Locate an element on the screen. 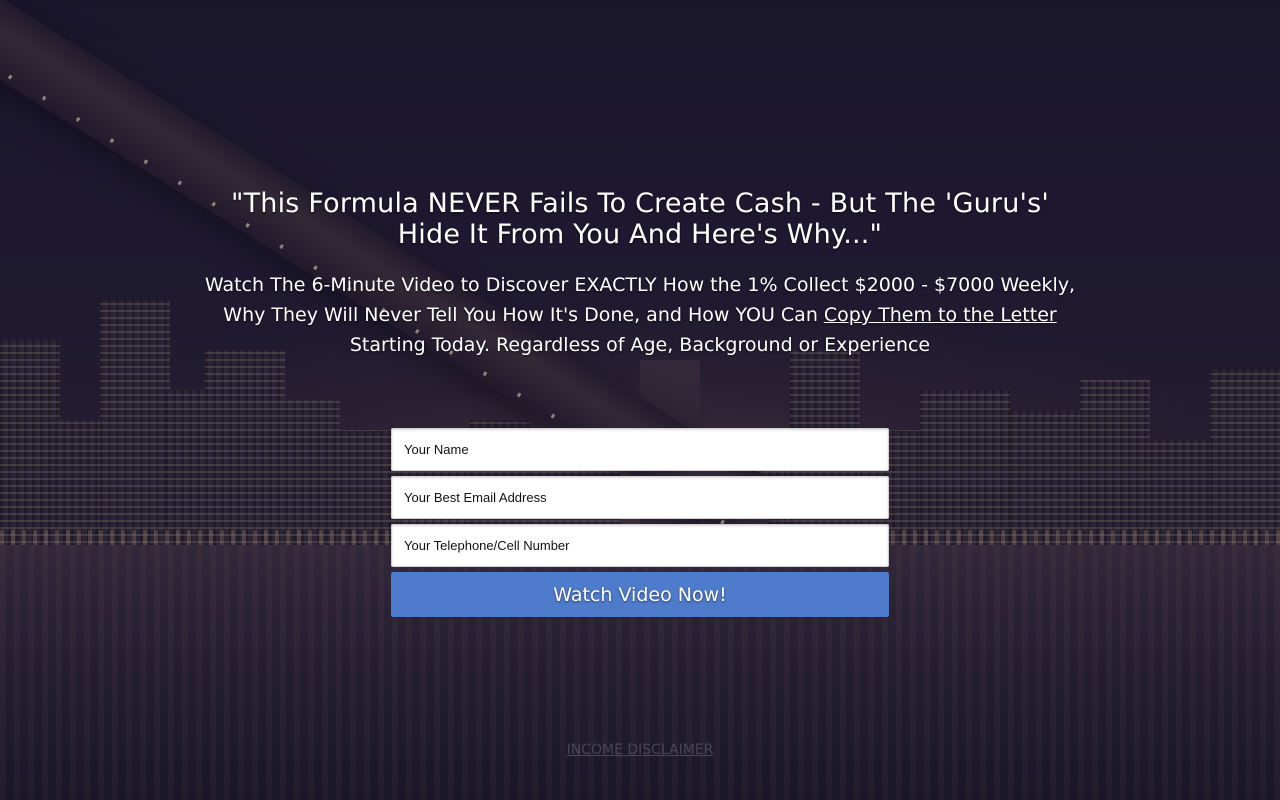 Image resolution: width=1280 pixels, height=800 pixels. headline-line-2: Hide It From You And Here's Why..." is located at coordinates (640, 234).